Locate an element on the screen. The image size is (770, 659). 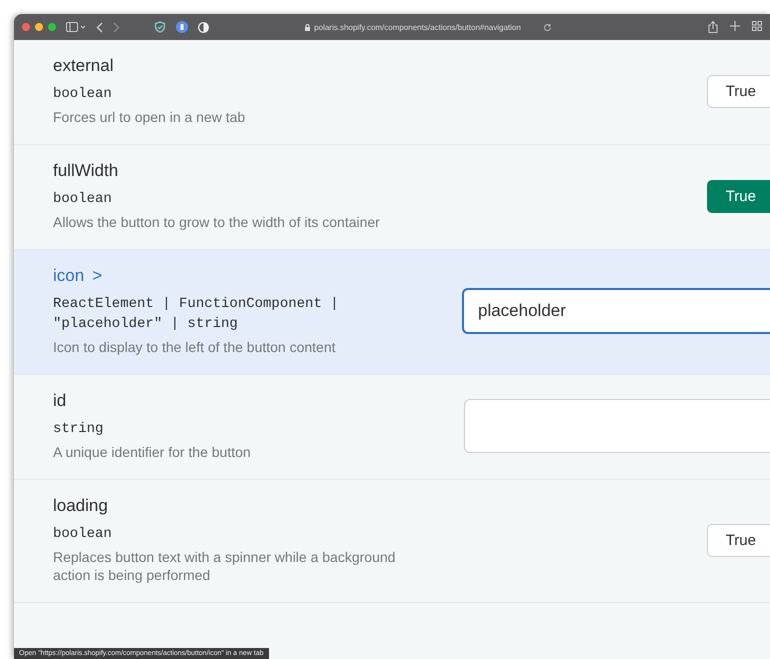
prop-name-link: icon > is located at coordinates (225, 276).